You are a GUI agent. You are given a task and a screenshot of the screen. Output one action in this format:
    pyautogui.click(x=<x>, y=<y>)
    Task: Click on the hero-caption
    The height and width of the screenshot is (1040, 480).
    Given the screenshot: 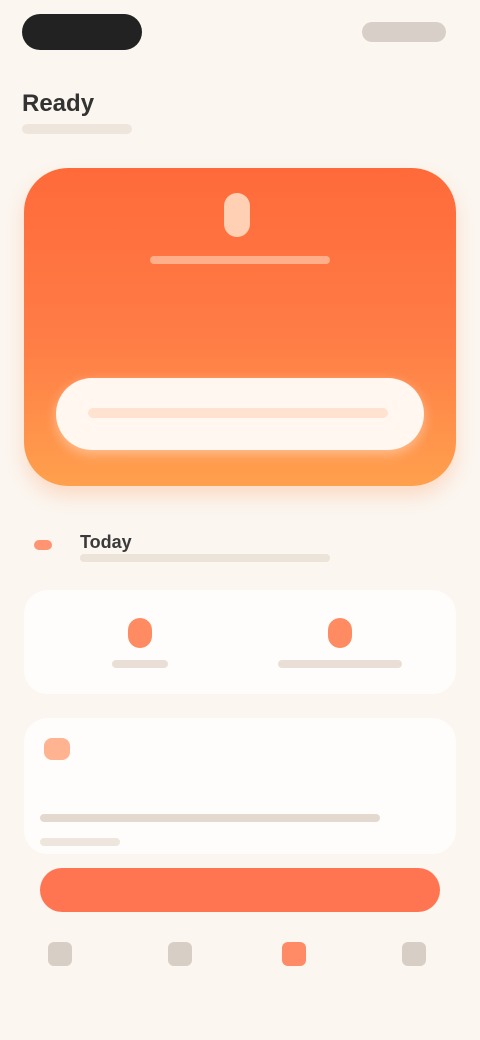 What is the action you would take?
    pyautogui.click(x=240, y=260)
    